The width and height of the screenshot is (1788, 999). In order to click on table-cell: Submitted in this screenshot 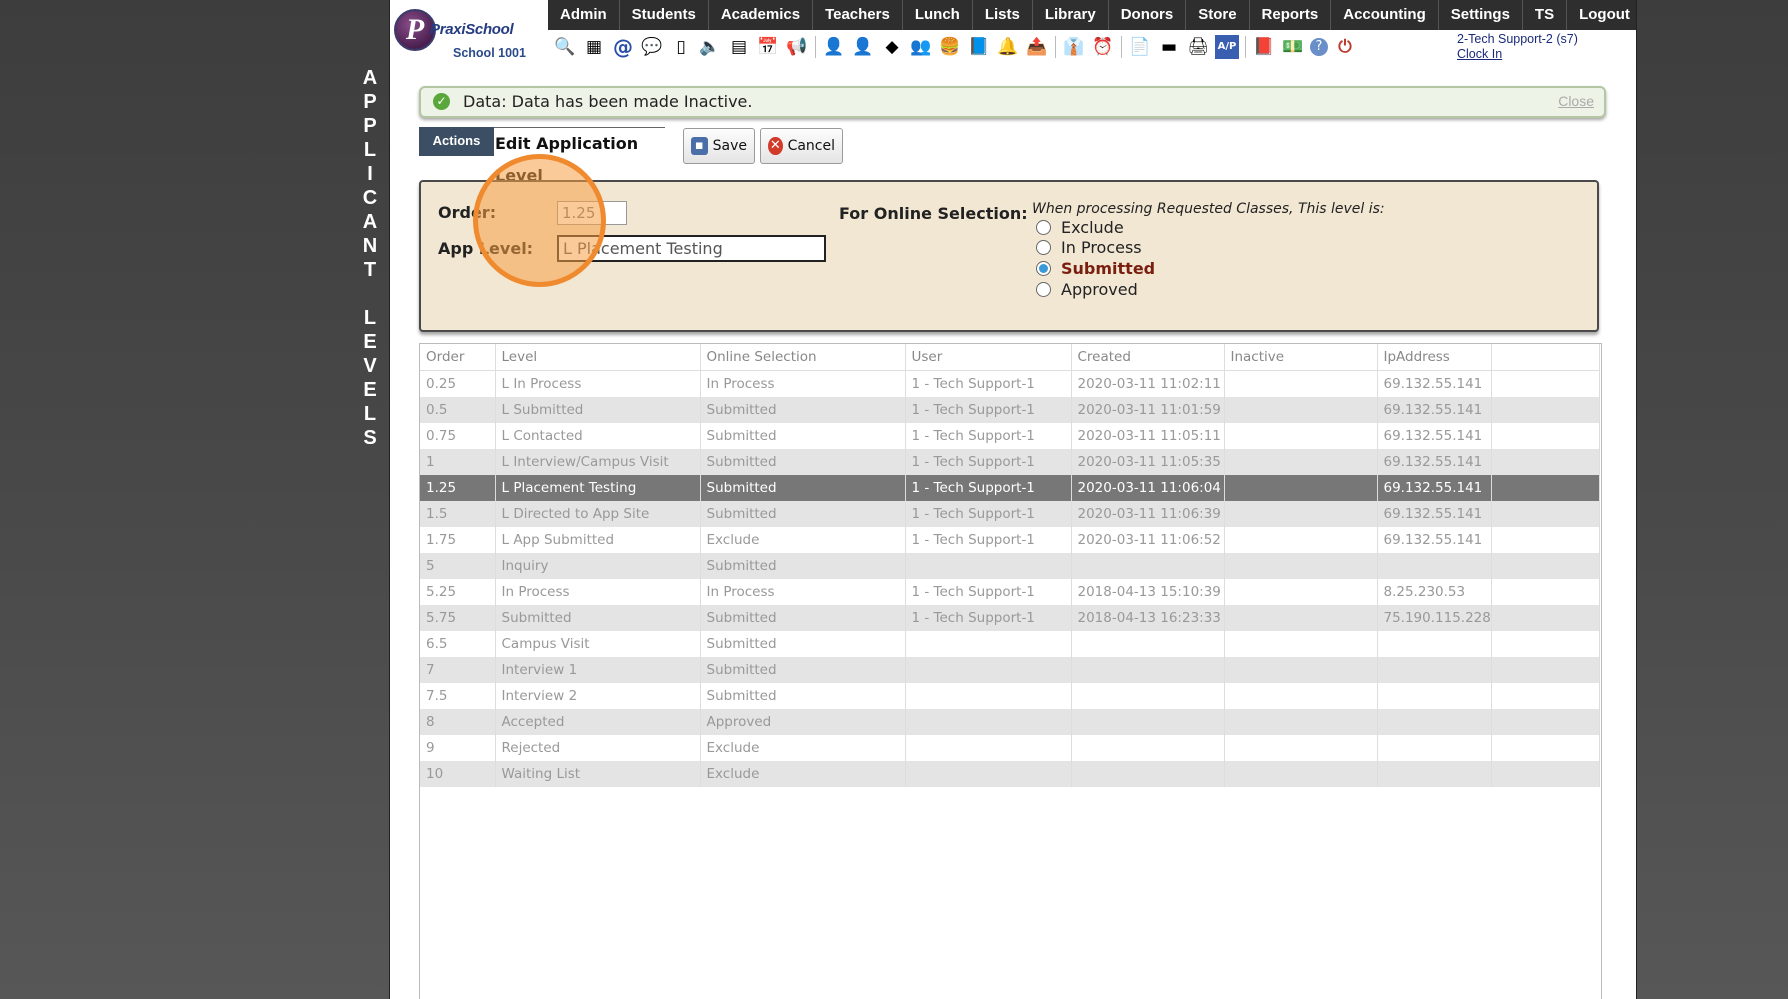, I will do `click(803, 618)`.